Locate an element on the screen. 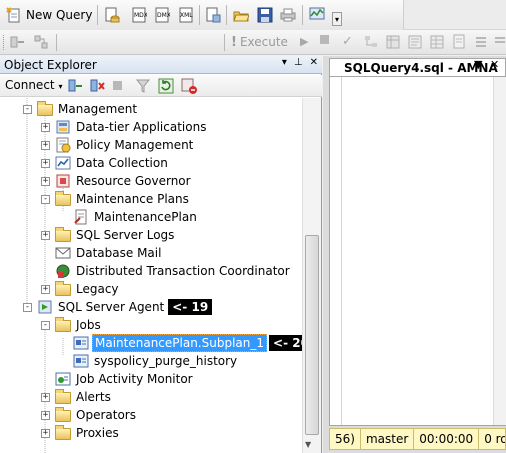 The image size is (506, 453). parse-button: ✓ is located at coordinates (347, 41).